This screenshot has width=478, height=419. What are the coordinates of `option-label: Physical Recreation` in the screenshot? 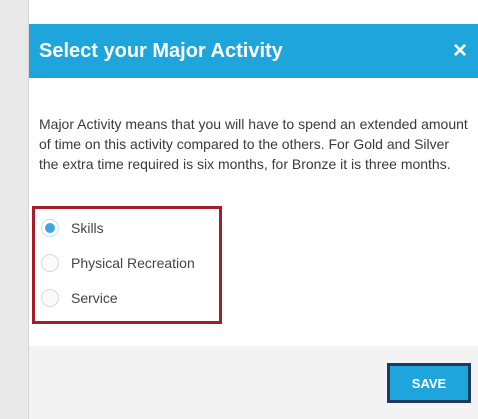 It's located at (133, 263).